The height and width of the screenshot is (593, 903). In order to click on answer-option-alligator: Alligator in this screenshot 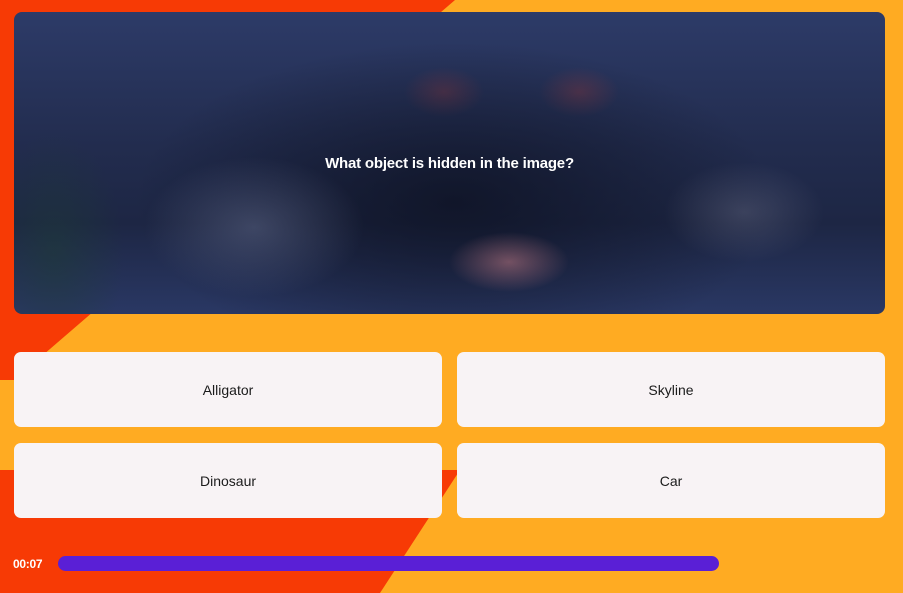, I will do `click(228, 389)`.